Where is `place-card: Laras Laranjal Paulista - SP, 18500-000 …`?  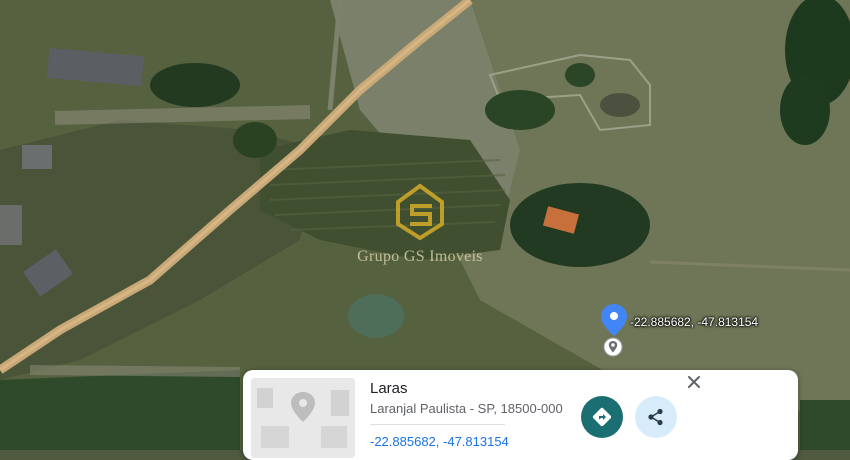
place-card: Laras Laranjal Paulista - SP, 18500-000 … is located at coordinates (520, 415).